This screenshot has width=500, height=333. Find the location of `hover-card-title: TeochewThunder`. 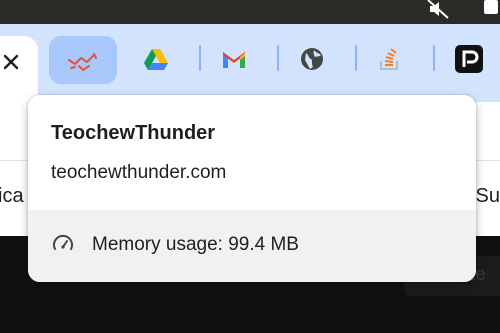

hover-card-title: TeochewThunder is located at coordinates (133, 133).